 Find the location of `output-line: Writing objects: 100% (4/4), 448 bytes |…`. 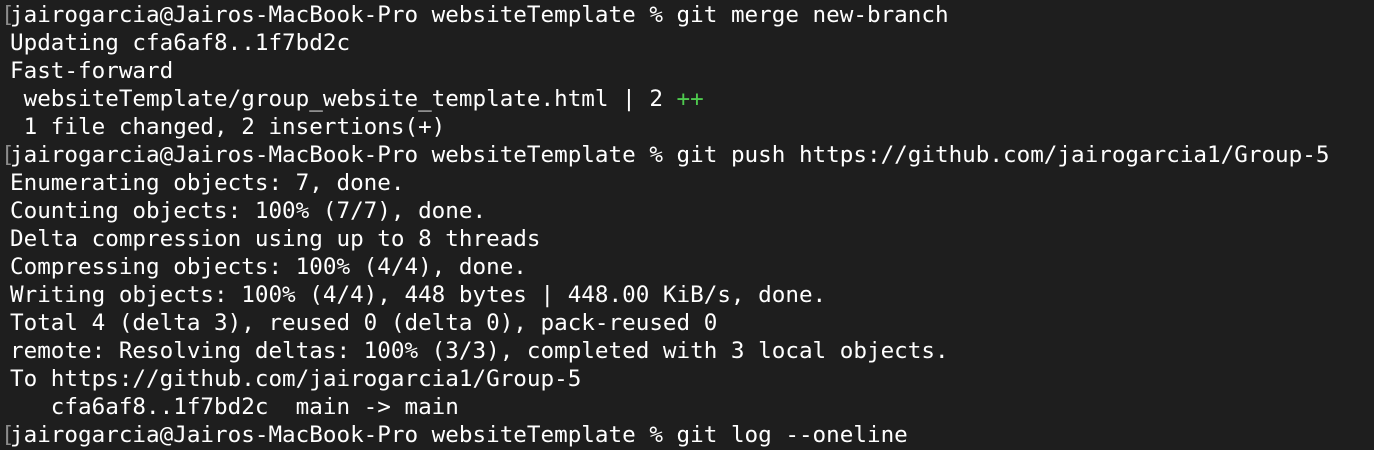

output-line: Writing objects: 100% (4/4), 448 bytes |… is located at coordinates (418, 295).